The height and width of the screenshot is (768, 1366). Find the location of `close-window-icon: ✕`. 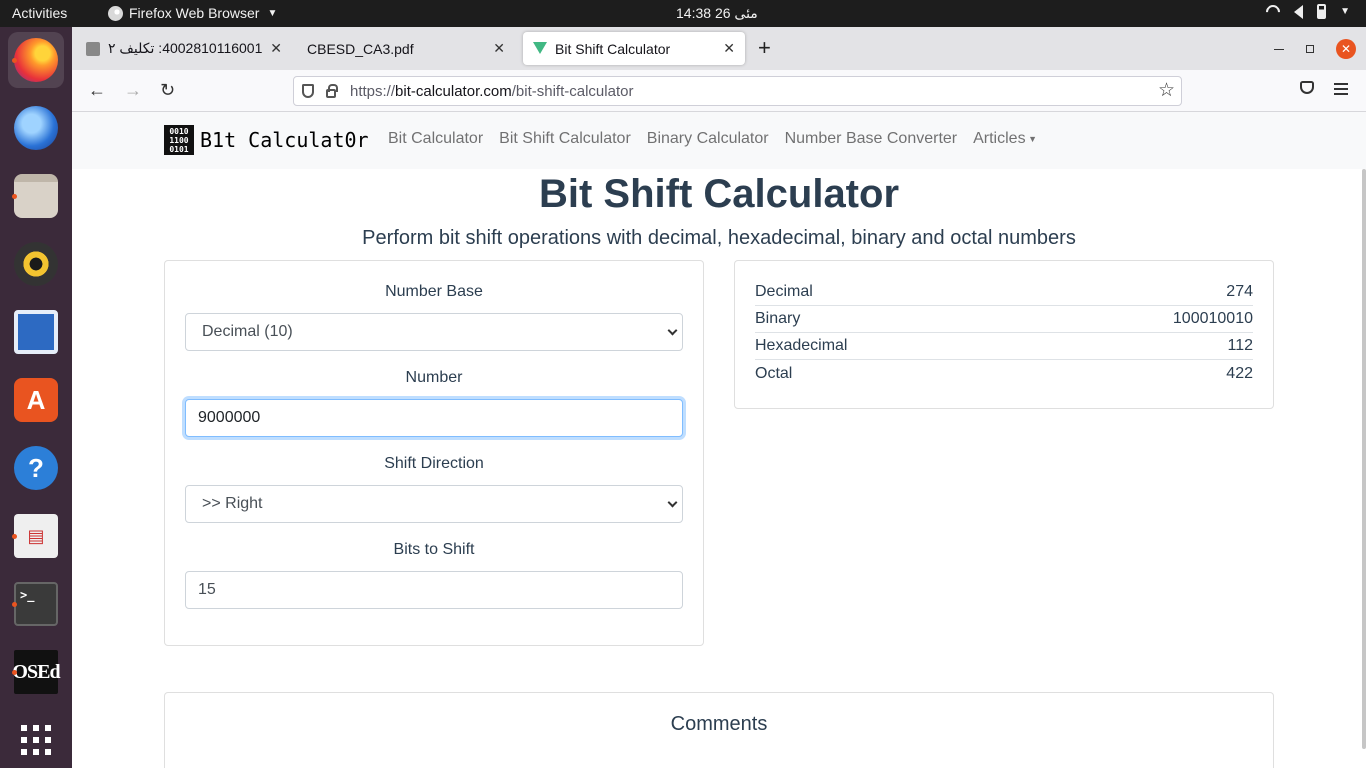

close-window-icon: ✕ is located at coordinates (1346, 49).